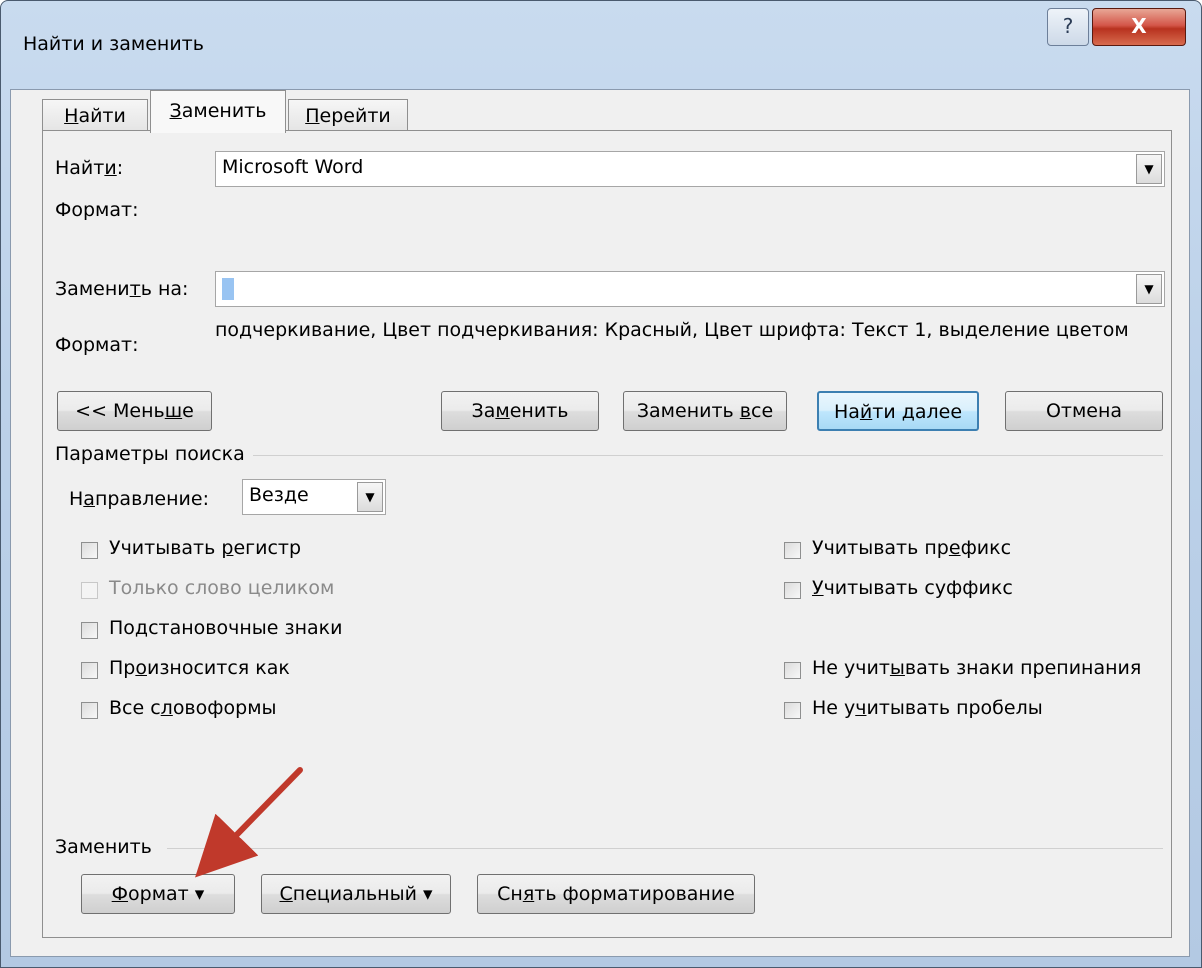 The image size is (1202, 968). What do you see at coordinates (218, 111) in the screenshot?
I see `tab-replace: Заменить` at bounding box center [218, 111].